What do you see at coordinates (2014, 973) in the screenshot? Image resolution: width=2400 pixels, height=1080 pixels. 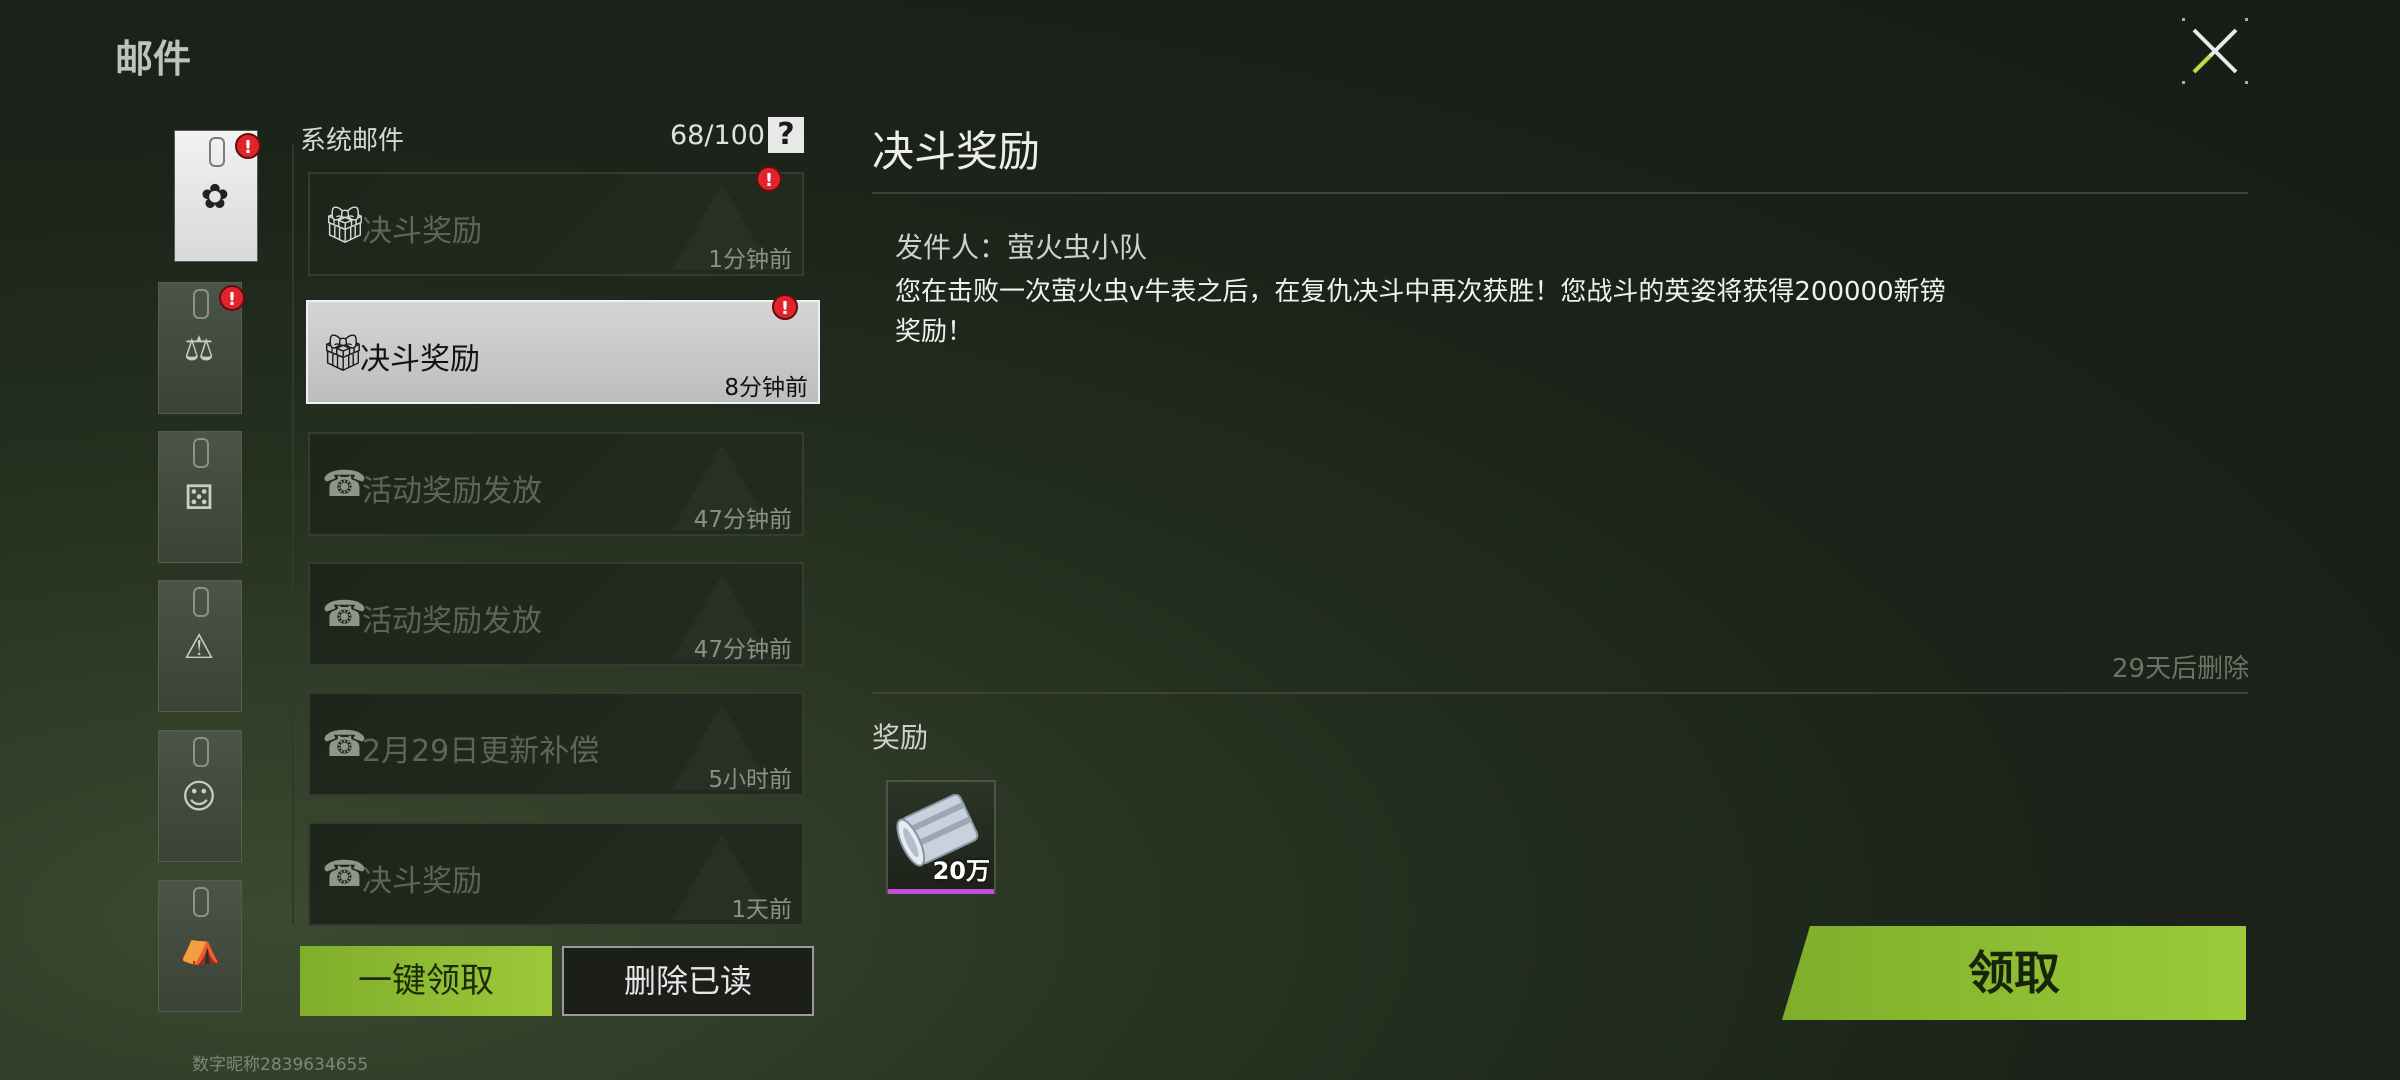 I see `claim-button: 领取` at bounding box center [2014, 973].